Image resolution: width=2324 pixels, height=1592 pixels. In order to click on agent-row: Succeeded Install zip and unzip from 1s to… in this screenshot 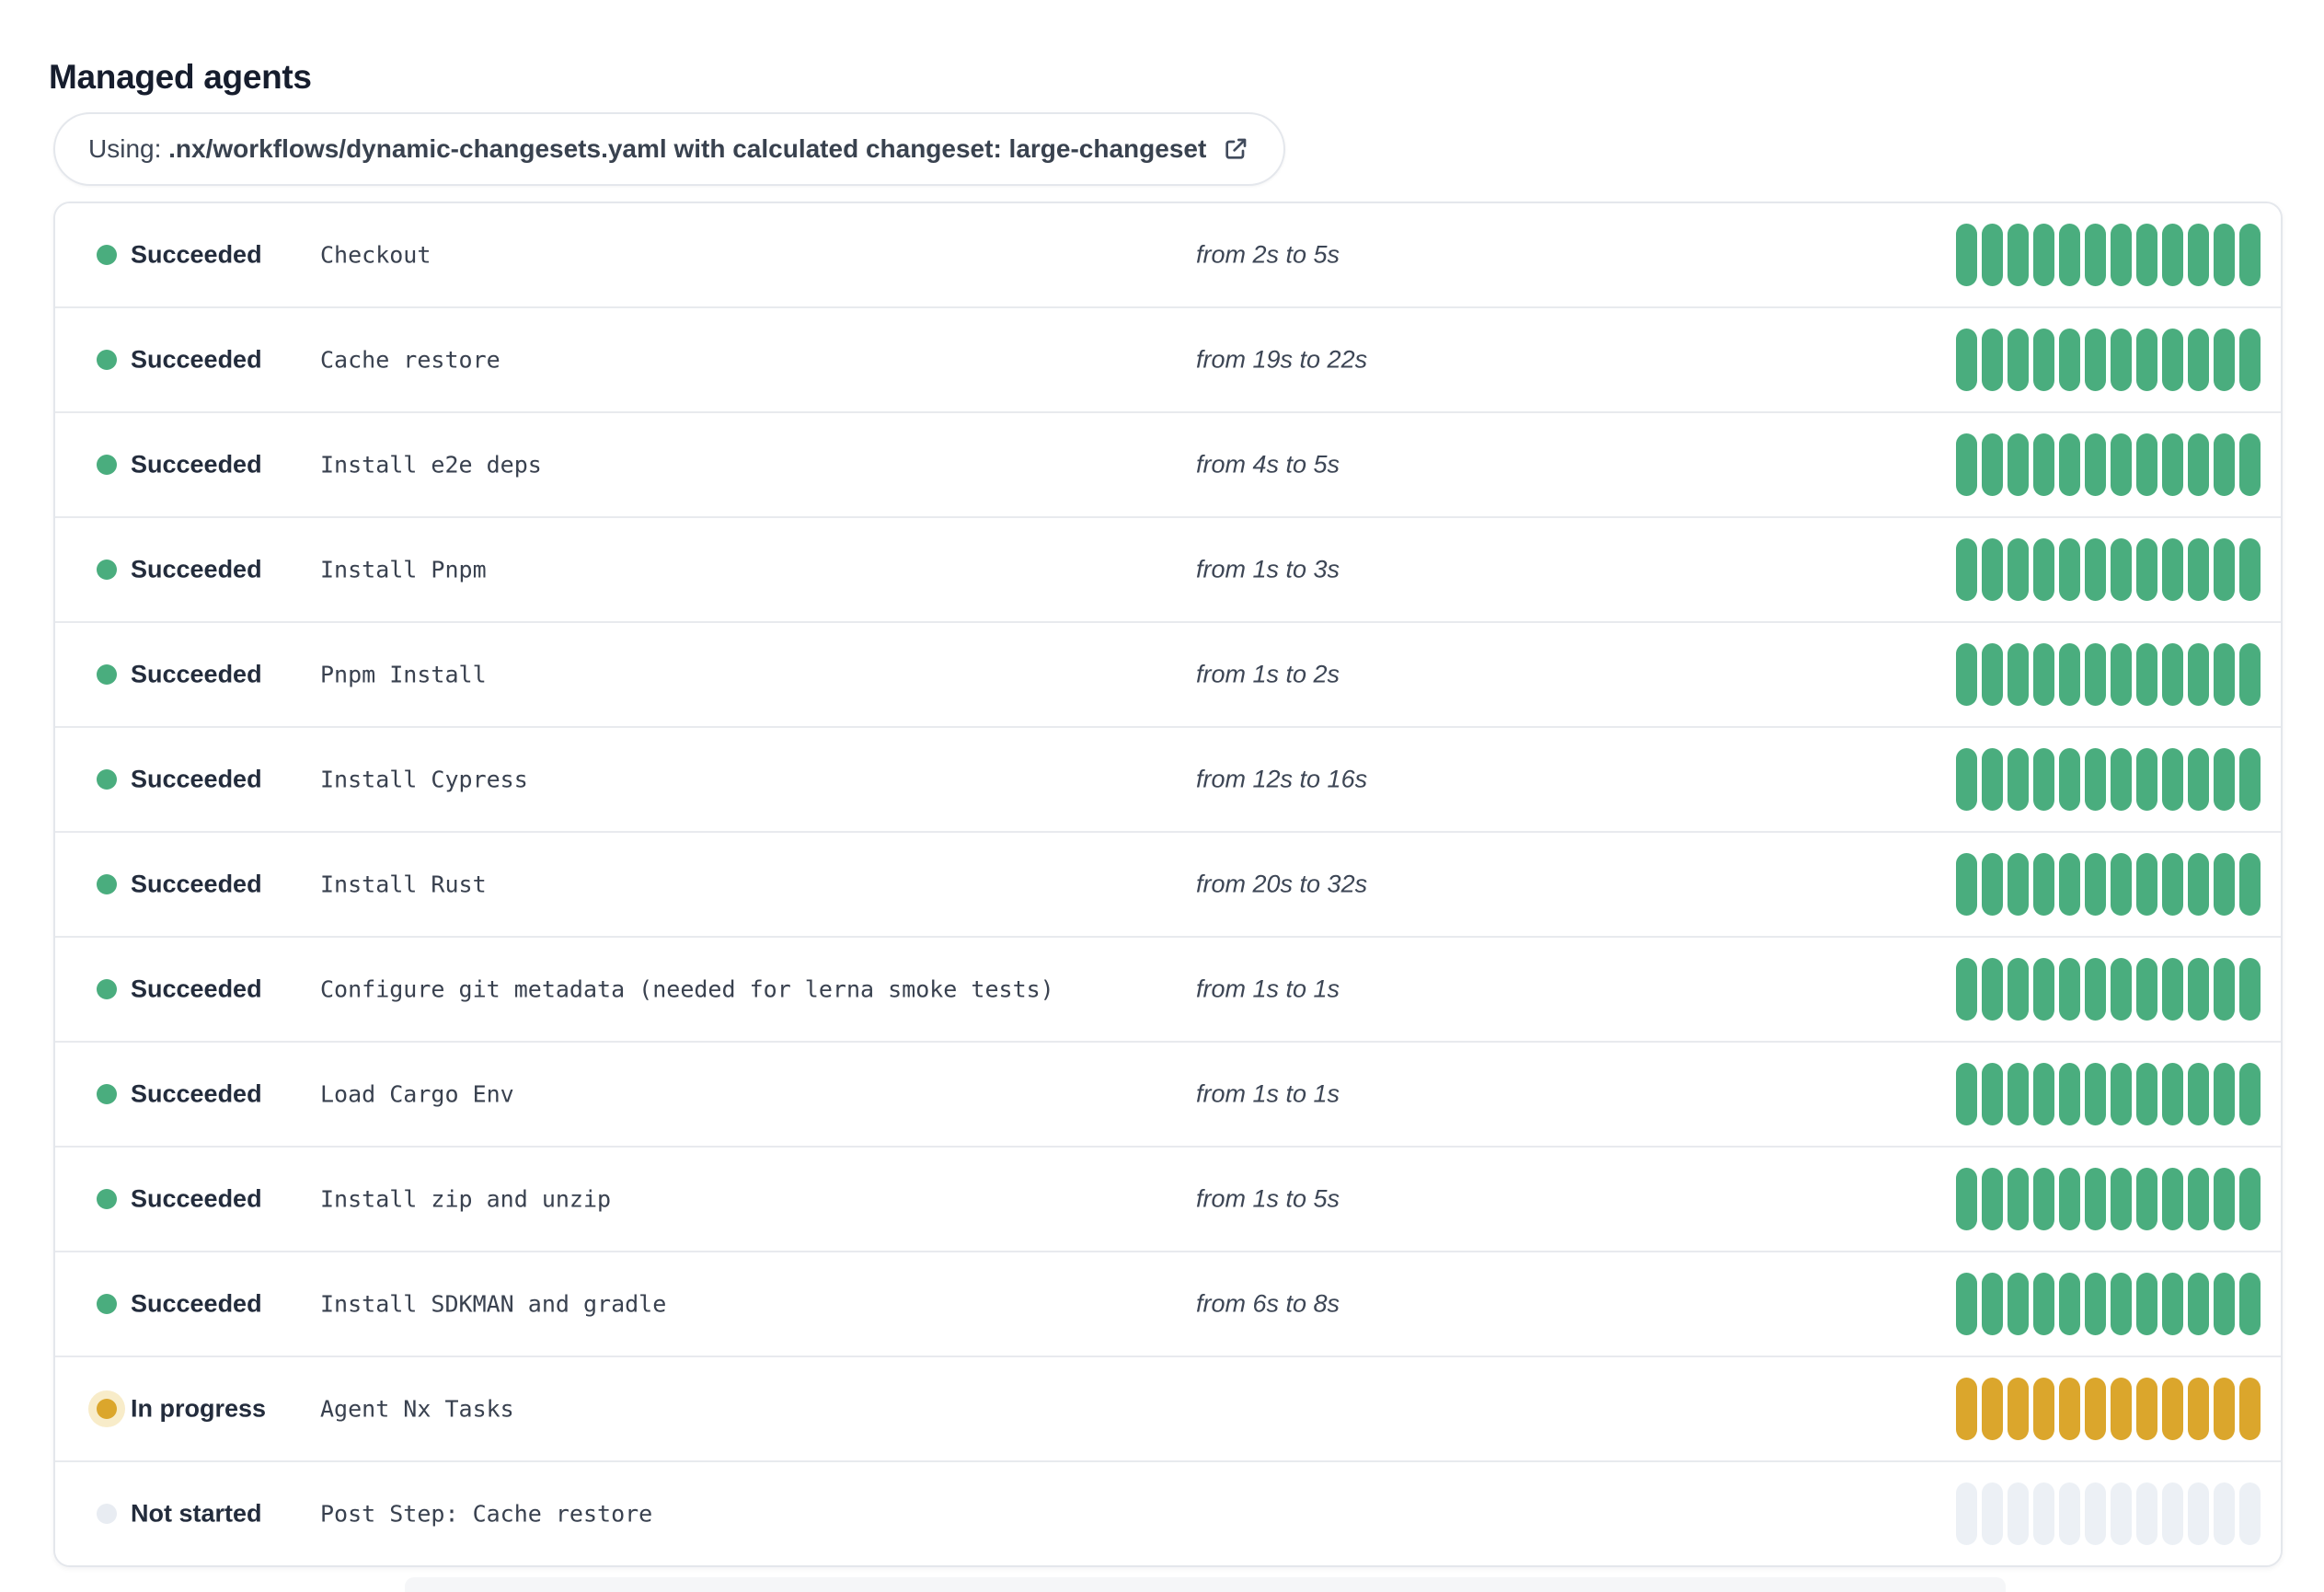, I will do `click(1168, 1198)`.